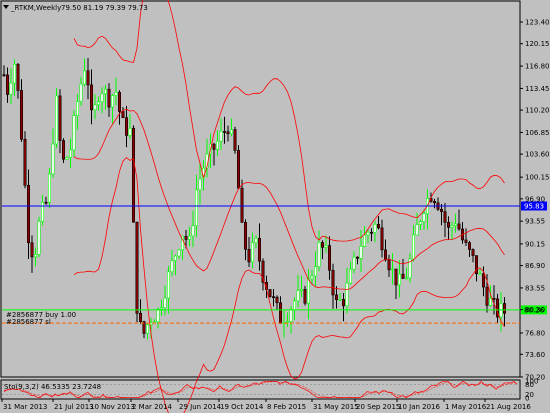 Image resolution: width=550 pixels, height=413 pixels. Describe the element at coordinates (534, 206) in the screenshot. I see `price-tag-label: 95.83` at that location.